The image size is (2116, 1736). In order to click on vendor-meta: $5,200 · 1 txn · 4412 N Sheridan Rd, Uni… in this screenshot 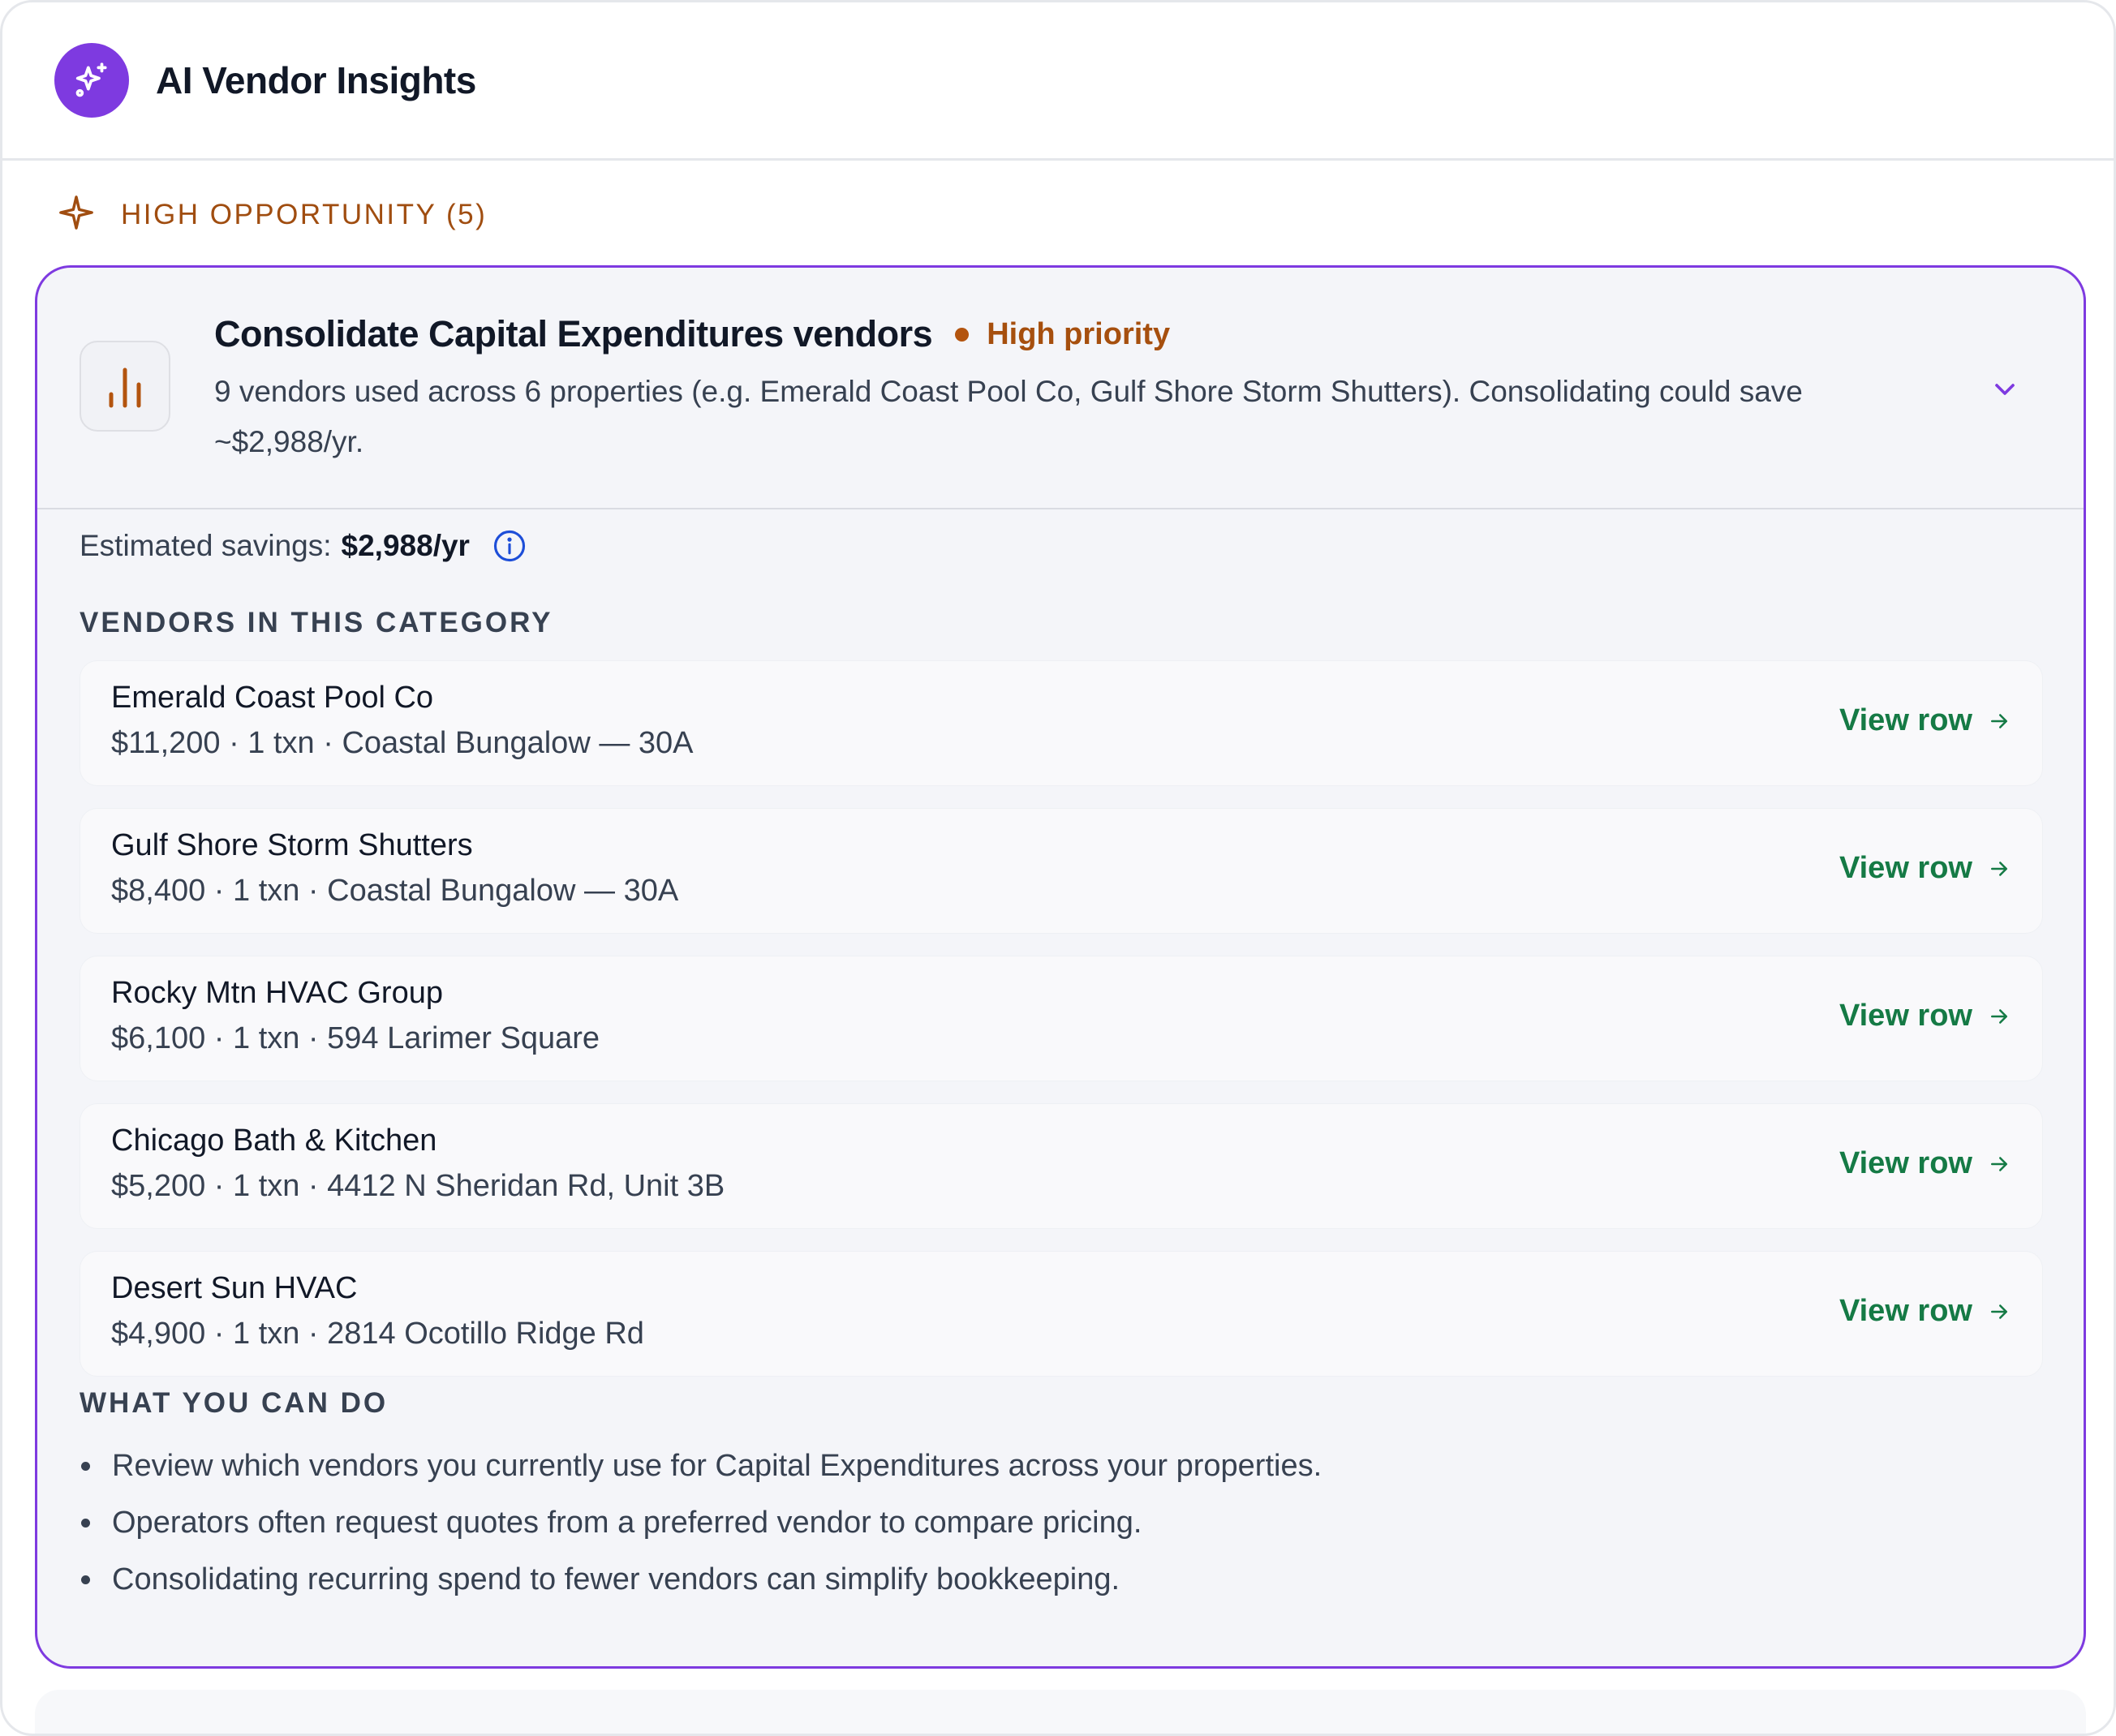, I will do `click(418, 1186)`.